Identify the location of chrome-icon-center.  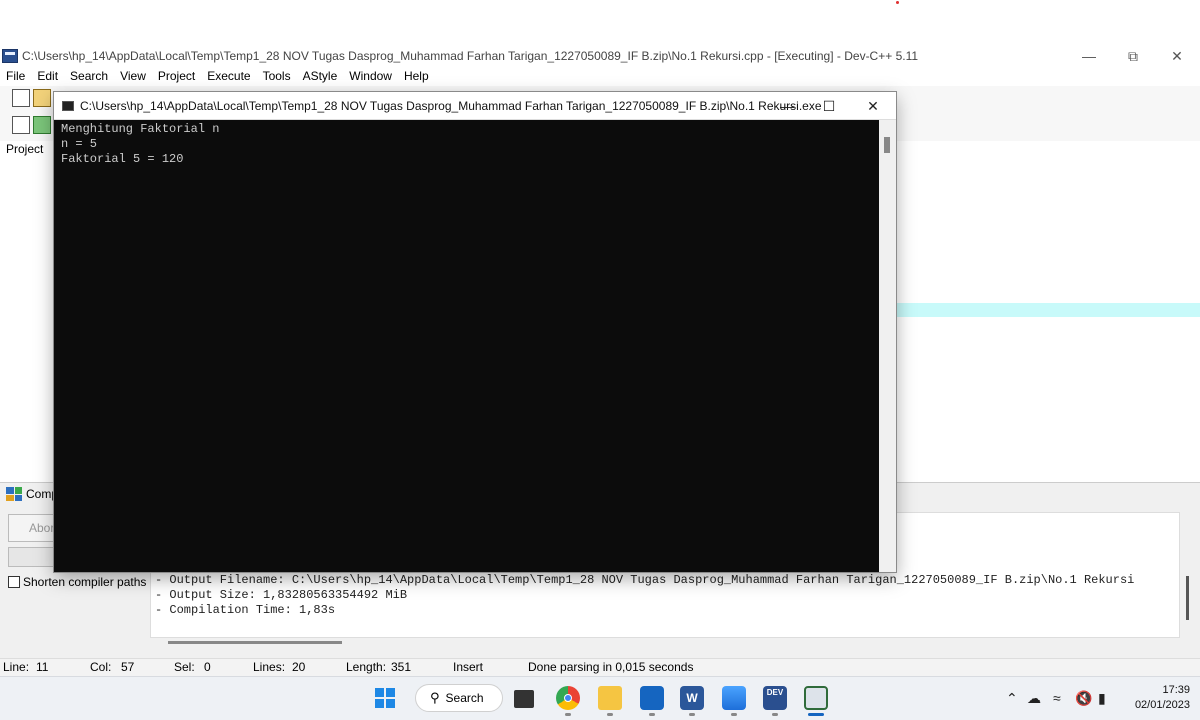
(568, 698).